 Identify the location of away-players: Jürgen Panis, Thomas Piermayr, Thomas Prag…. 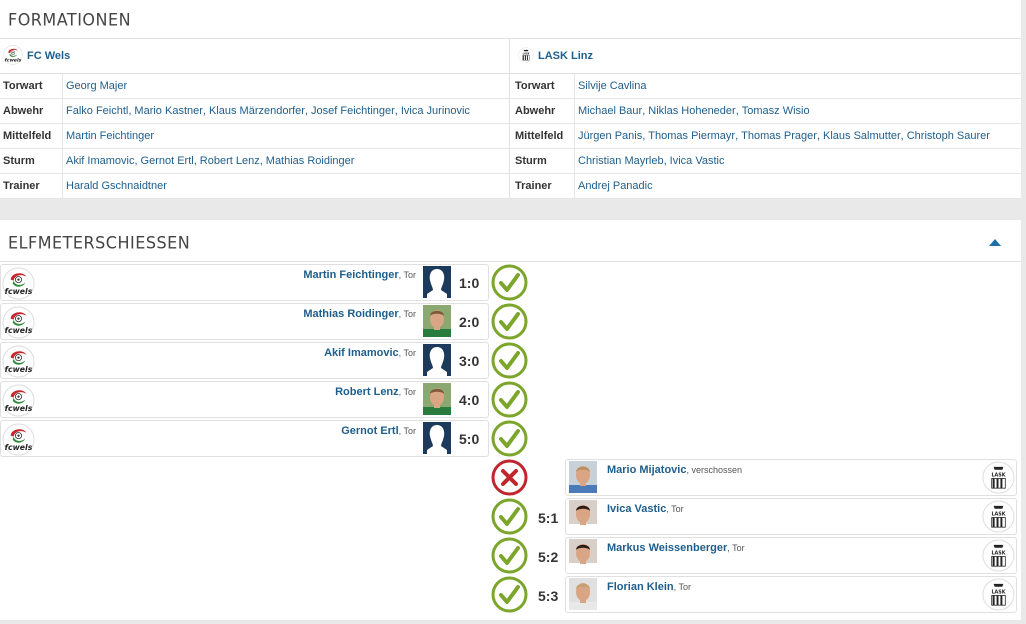
(782, 136).